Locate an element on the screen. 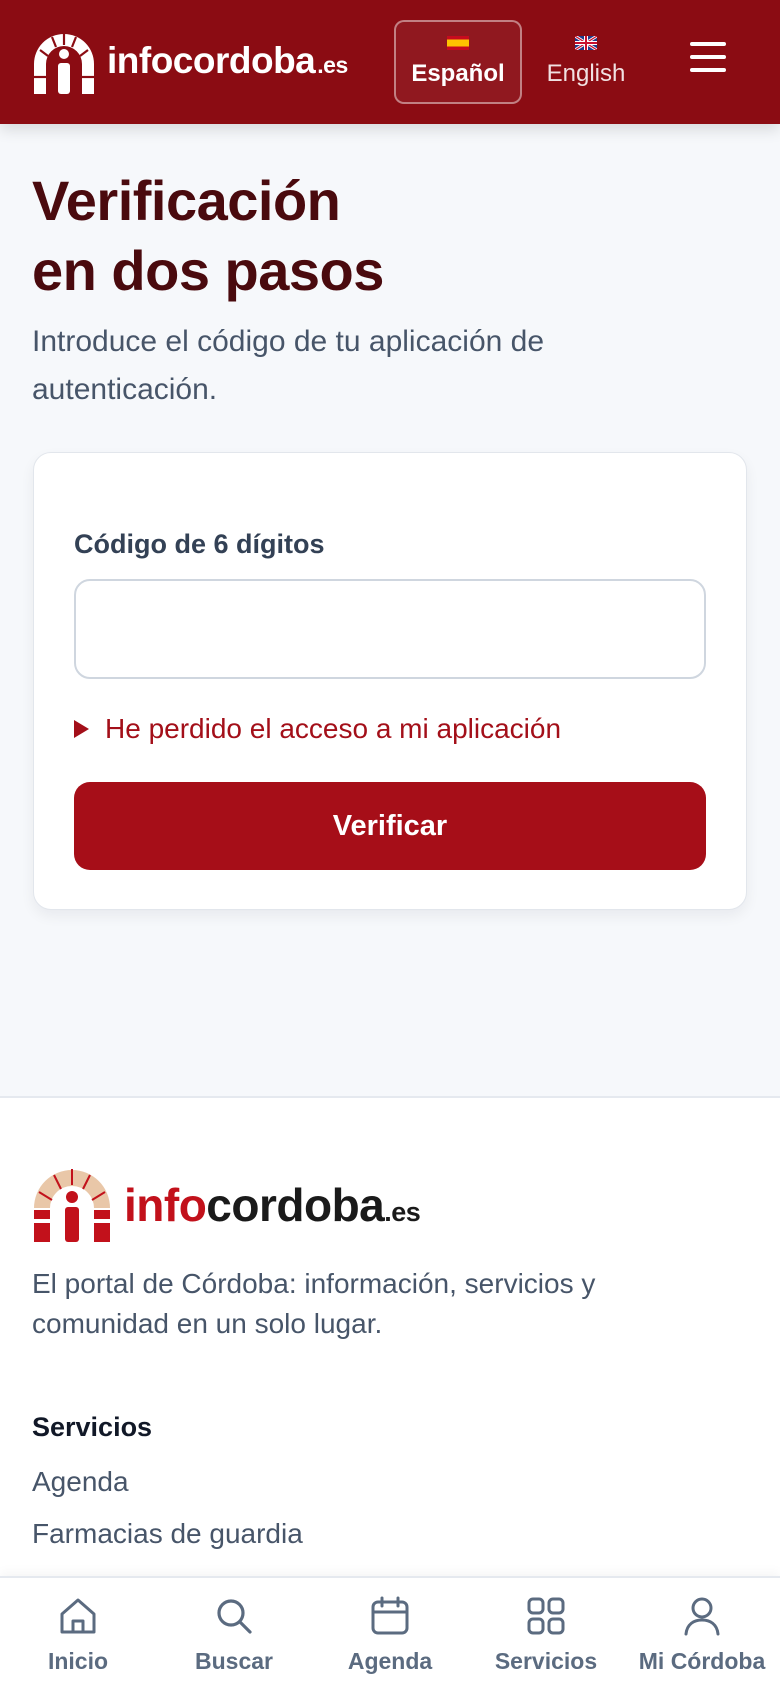 The width and height of the screenshot is (780, 1688). hamburger-icon is located at coordinates (708, 62).